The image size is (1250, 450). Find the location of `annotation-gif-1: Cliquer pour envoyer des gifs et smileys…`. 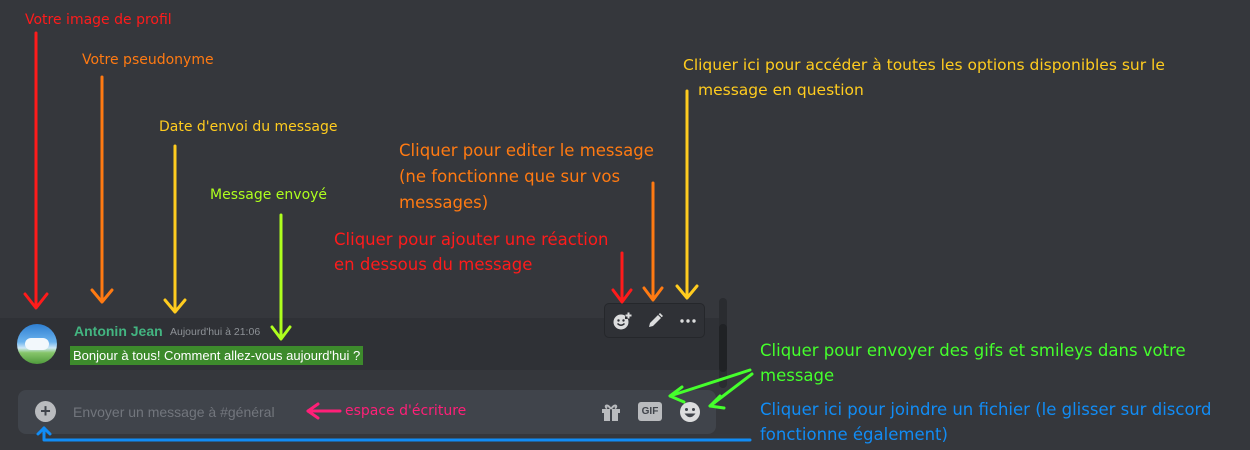

annotation-gif-1: Cliquer pour envoyer des gifs et smileys… is located at coordinates (973, 350).